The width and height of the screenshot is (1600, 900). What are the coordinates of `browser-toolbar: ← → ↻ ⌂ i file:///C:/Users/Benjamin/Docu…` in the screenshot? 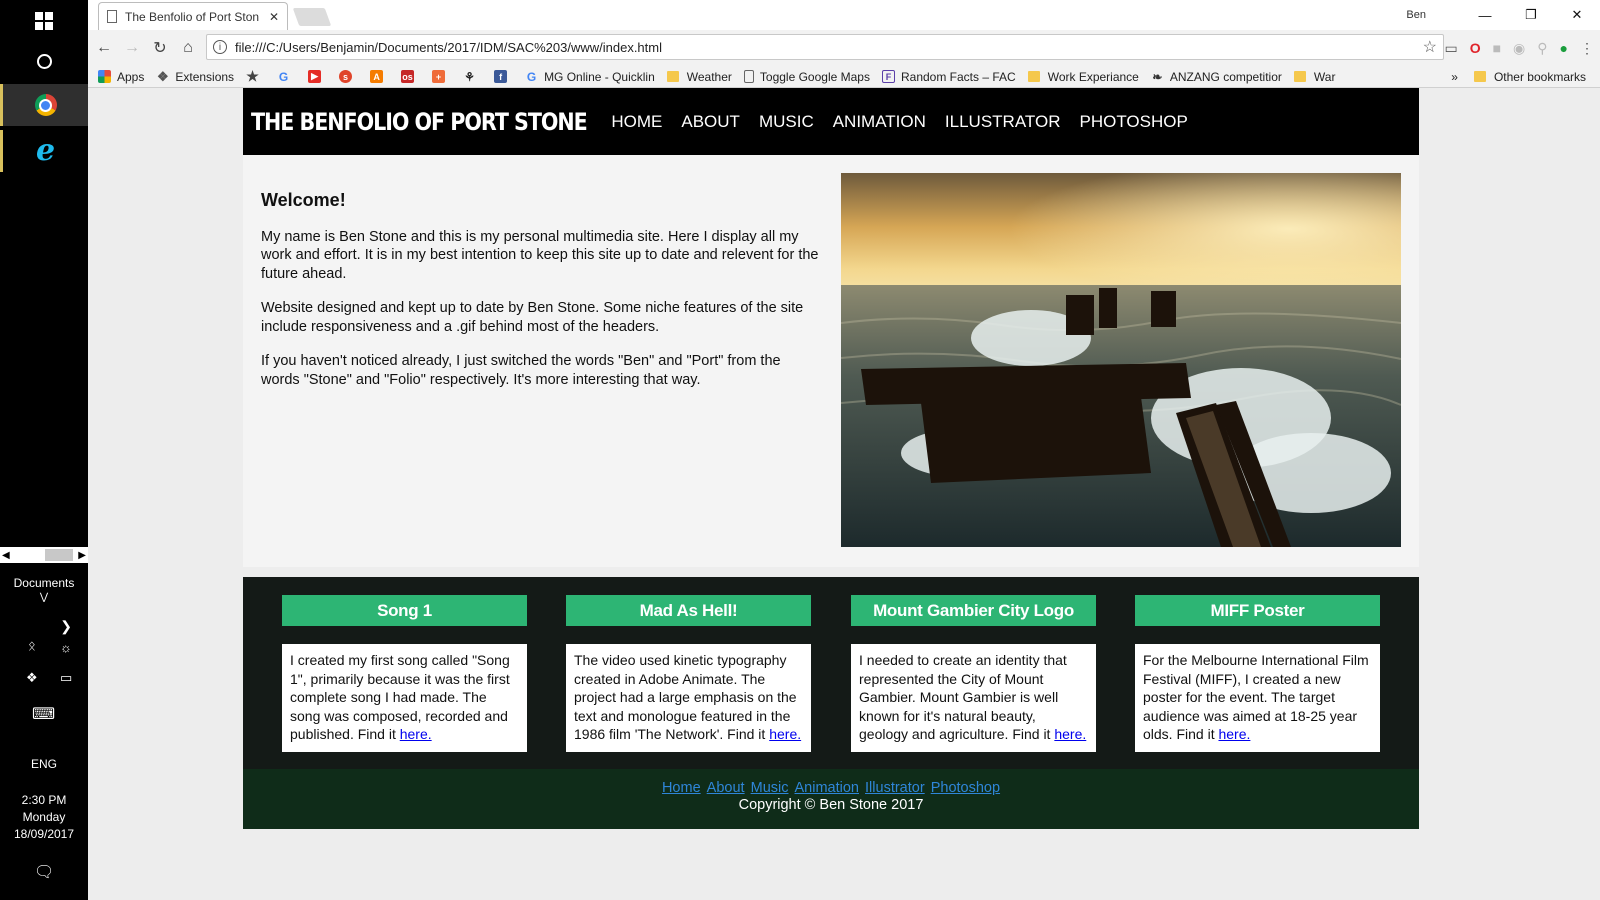 It's located at (844, 48).